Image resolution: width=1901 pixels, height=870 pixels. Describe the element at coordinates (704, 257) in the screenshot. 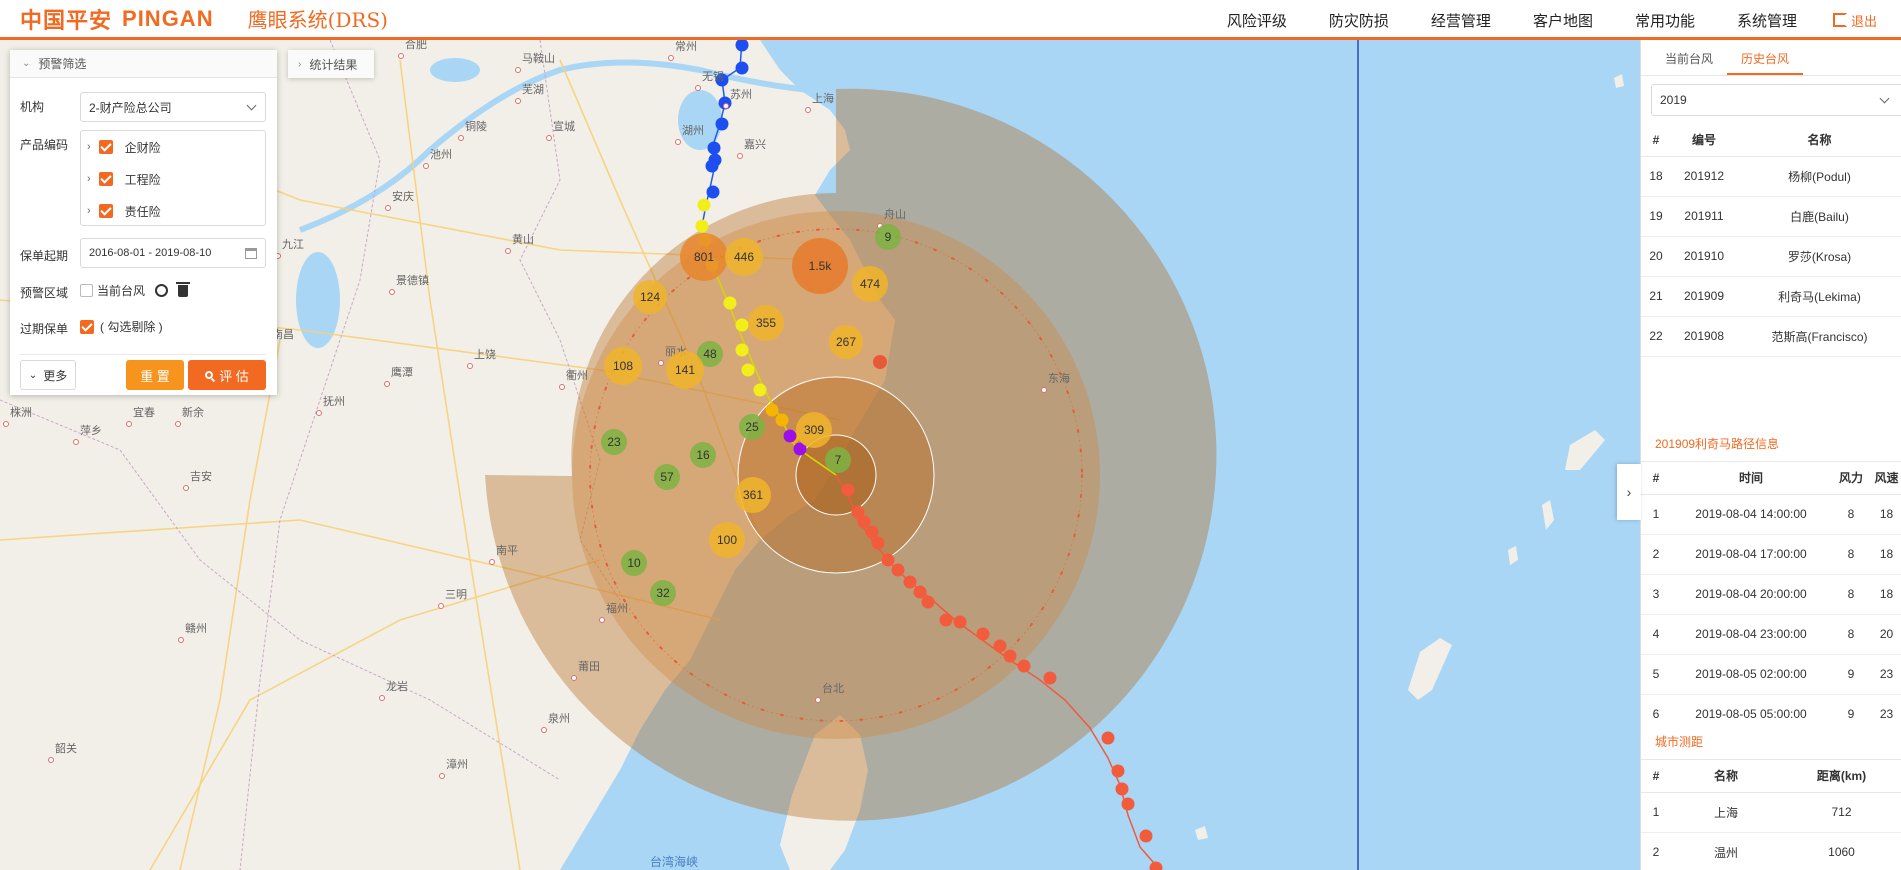

I see `risk-cluster: 801` at that location.